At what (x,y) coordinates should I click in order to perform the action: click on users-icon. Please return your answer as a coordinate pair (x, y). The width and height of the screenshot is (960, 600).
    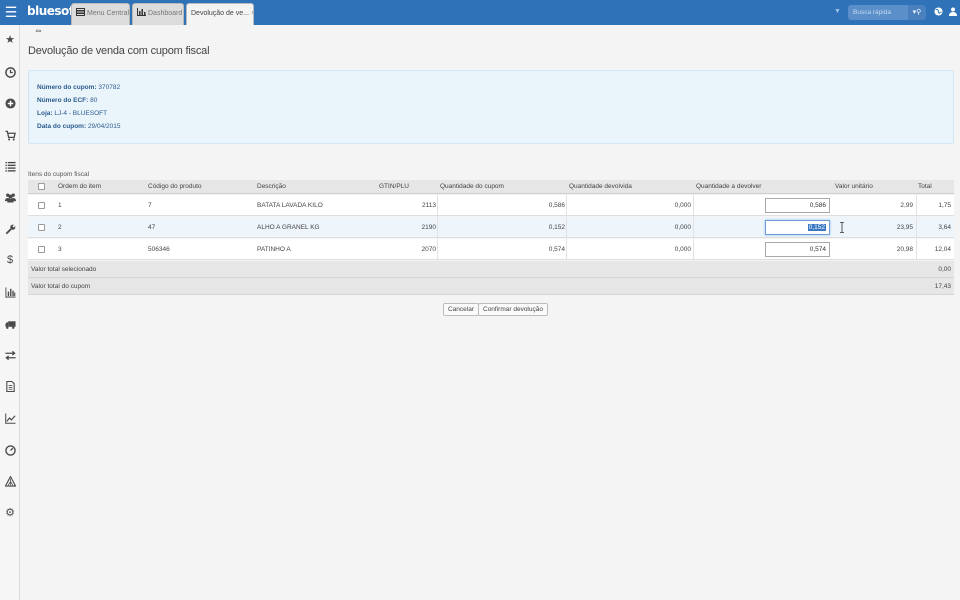
    Looking at the image, I should click on (10, 197).